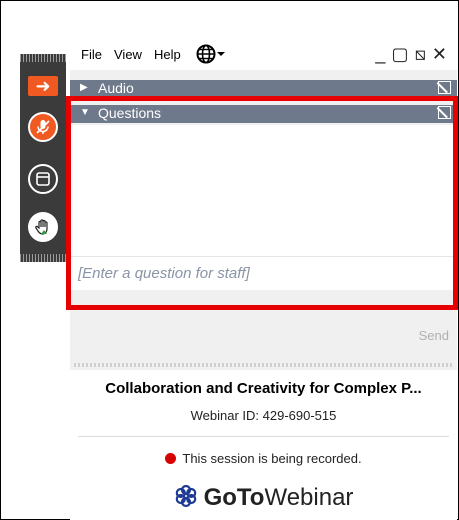  I want to click on menu-view: View, so click(128, 54).